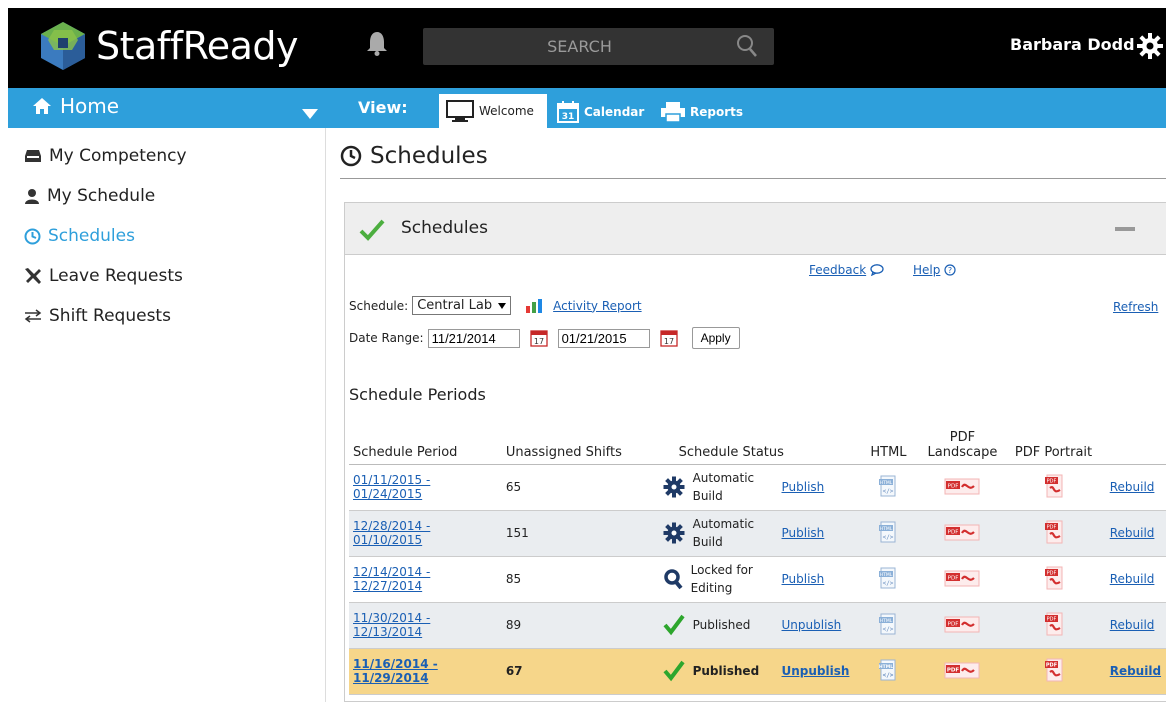 This screenshot has height=702, width=1166. What do you see at coordinates (32, 196) in the screenshot?
I see `person-icon` at bounding box center [32, 196].